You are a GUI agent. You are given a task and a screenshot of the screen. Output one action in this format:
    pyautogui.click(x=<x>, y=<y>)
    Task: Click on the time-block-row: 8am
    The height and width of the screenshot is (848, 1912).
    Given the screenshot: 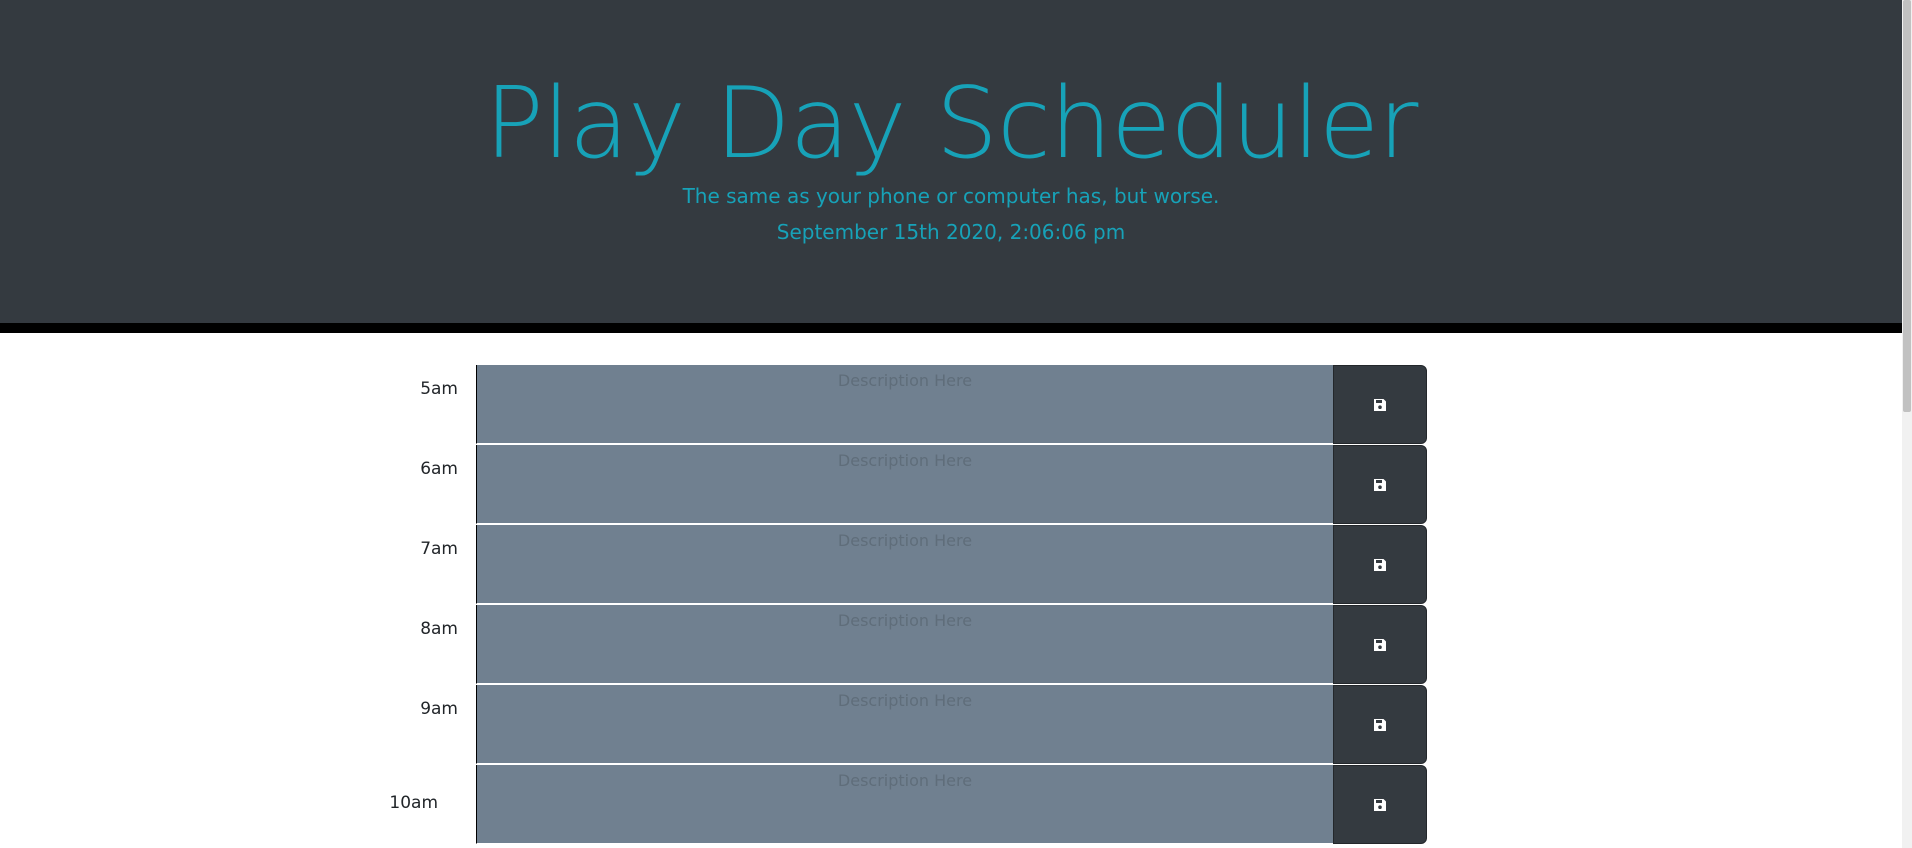 What is the action you would take?
    pyautogui.click(x=951, y=645)
    